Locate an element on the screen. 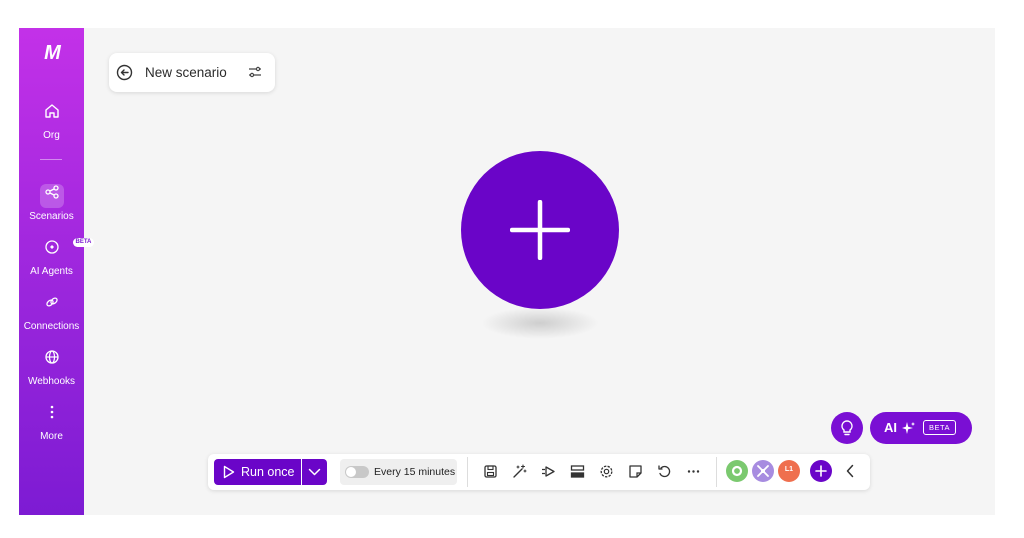  more-options-button is located at coordinates (693, 472).